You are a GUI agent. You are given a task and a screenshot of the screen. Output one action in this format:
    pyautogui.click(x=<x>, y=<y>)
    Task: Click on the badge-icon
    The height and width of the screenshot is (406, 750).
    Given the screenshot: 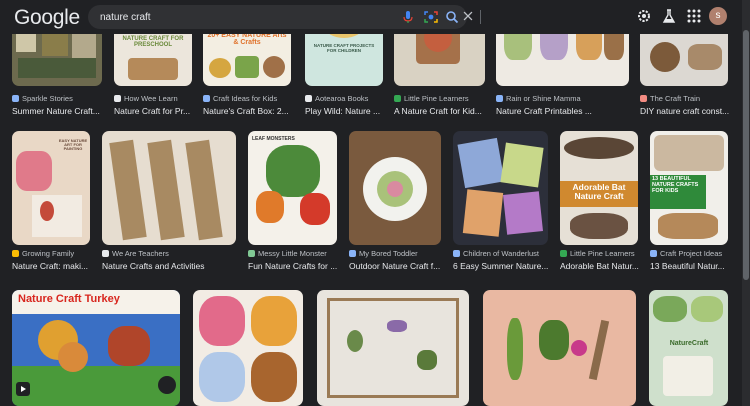 What is the action you would take?
    pyautogui.click(x=167, y=385)
    